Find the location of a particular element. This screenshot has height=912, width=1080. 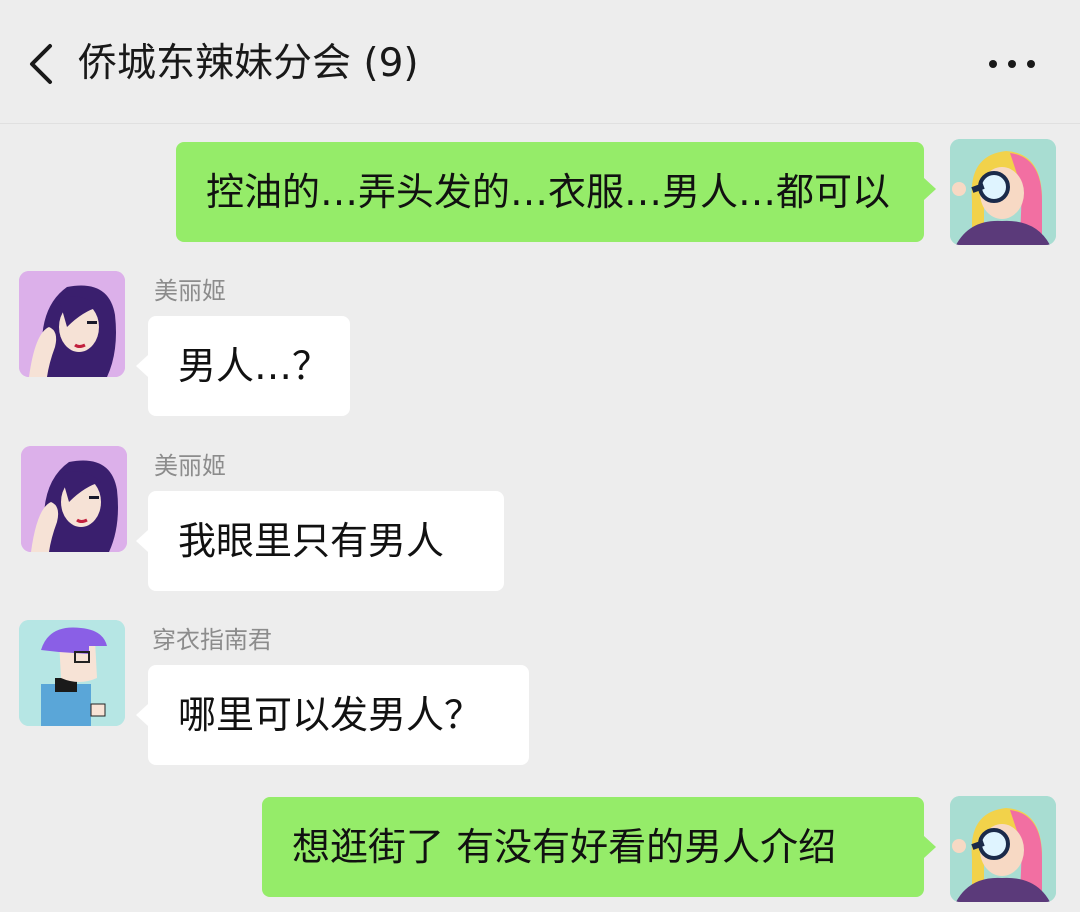

chat-title: 侨城东辣妹分会 (9) is located at coordinates (248, 63).